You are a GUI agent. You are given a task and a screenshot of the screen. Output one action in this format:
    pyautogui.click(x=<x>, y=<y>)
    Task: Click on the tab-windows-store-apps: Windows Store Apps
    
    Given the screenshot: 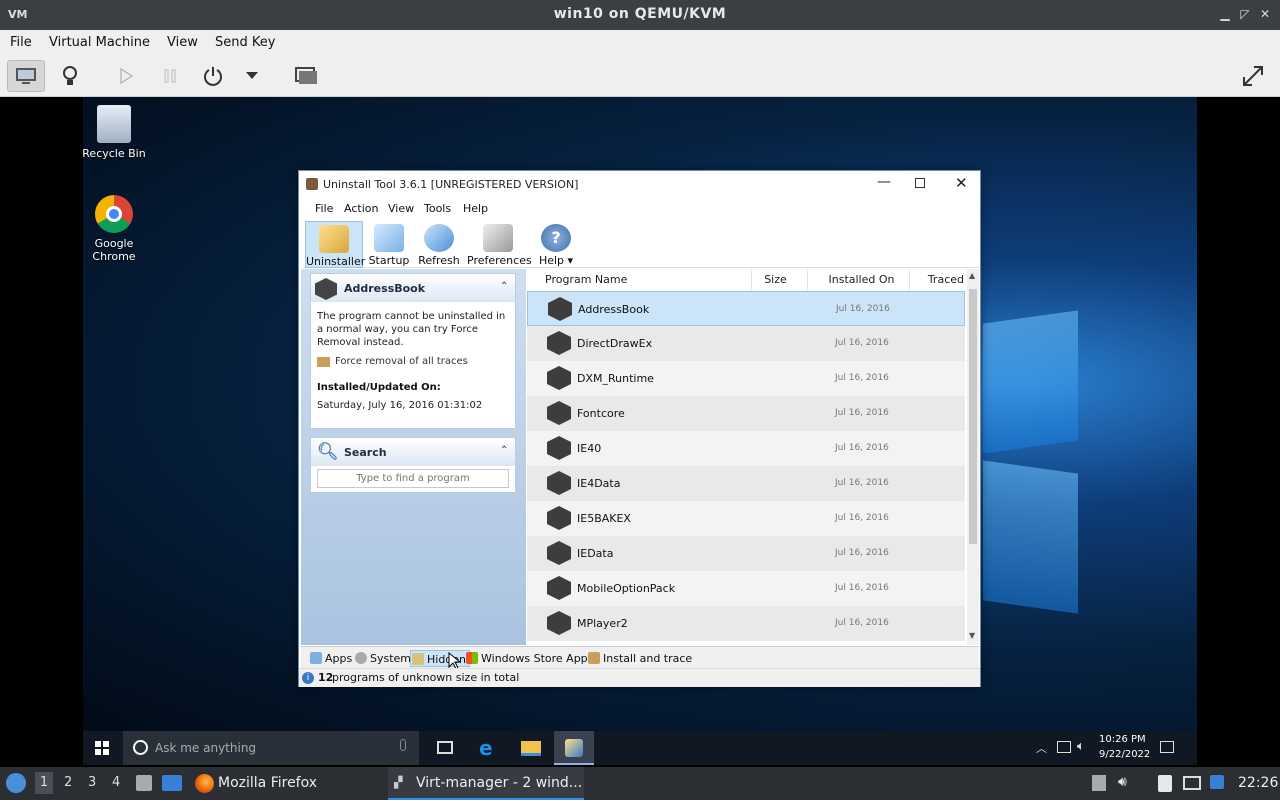 What is the action you would take?
    pyautogui.click(x=529, y=658)
    